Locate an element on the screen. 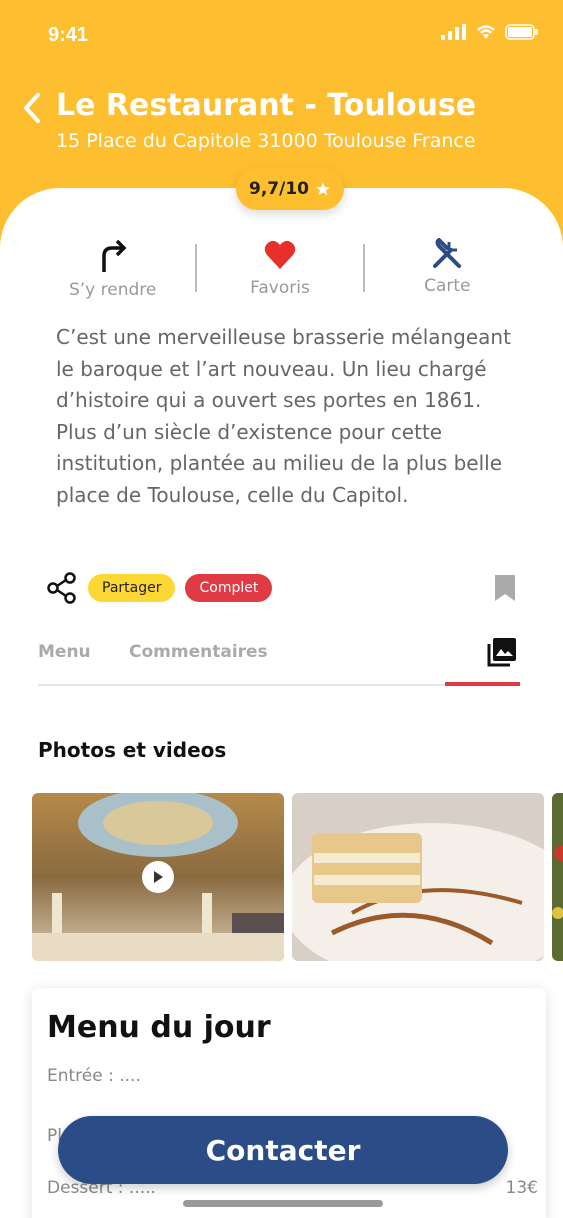 The image size is (563, 1218). bookmark-icon is located at coordinates (505, 588).